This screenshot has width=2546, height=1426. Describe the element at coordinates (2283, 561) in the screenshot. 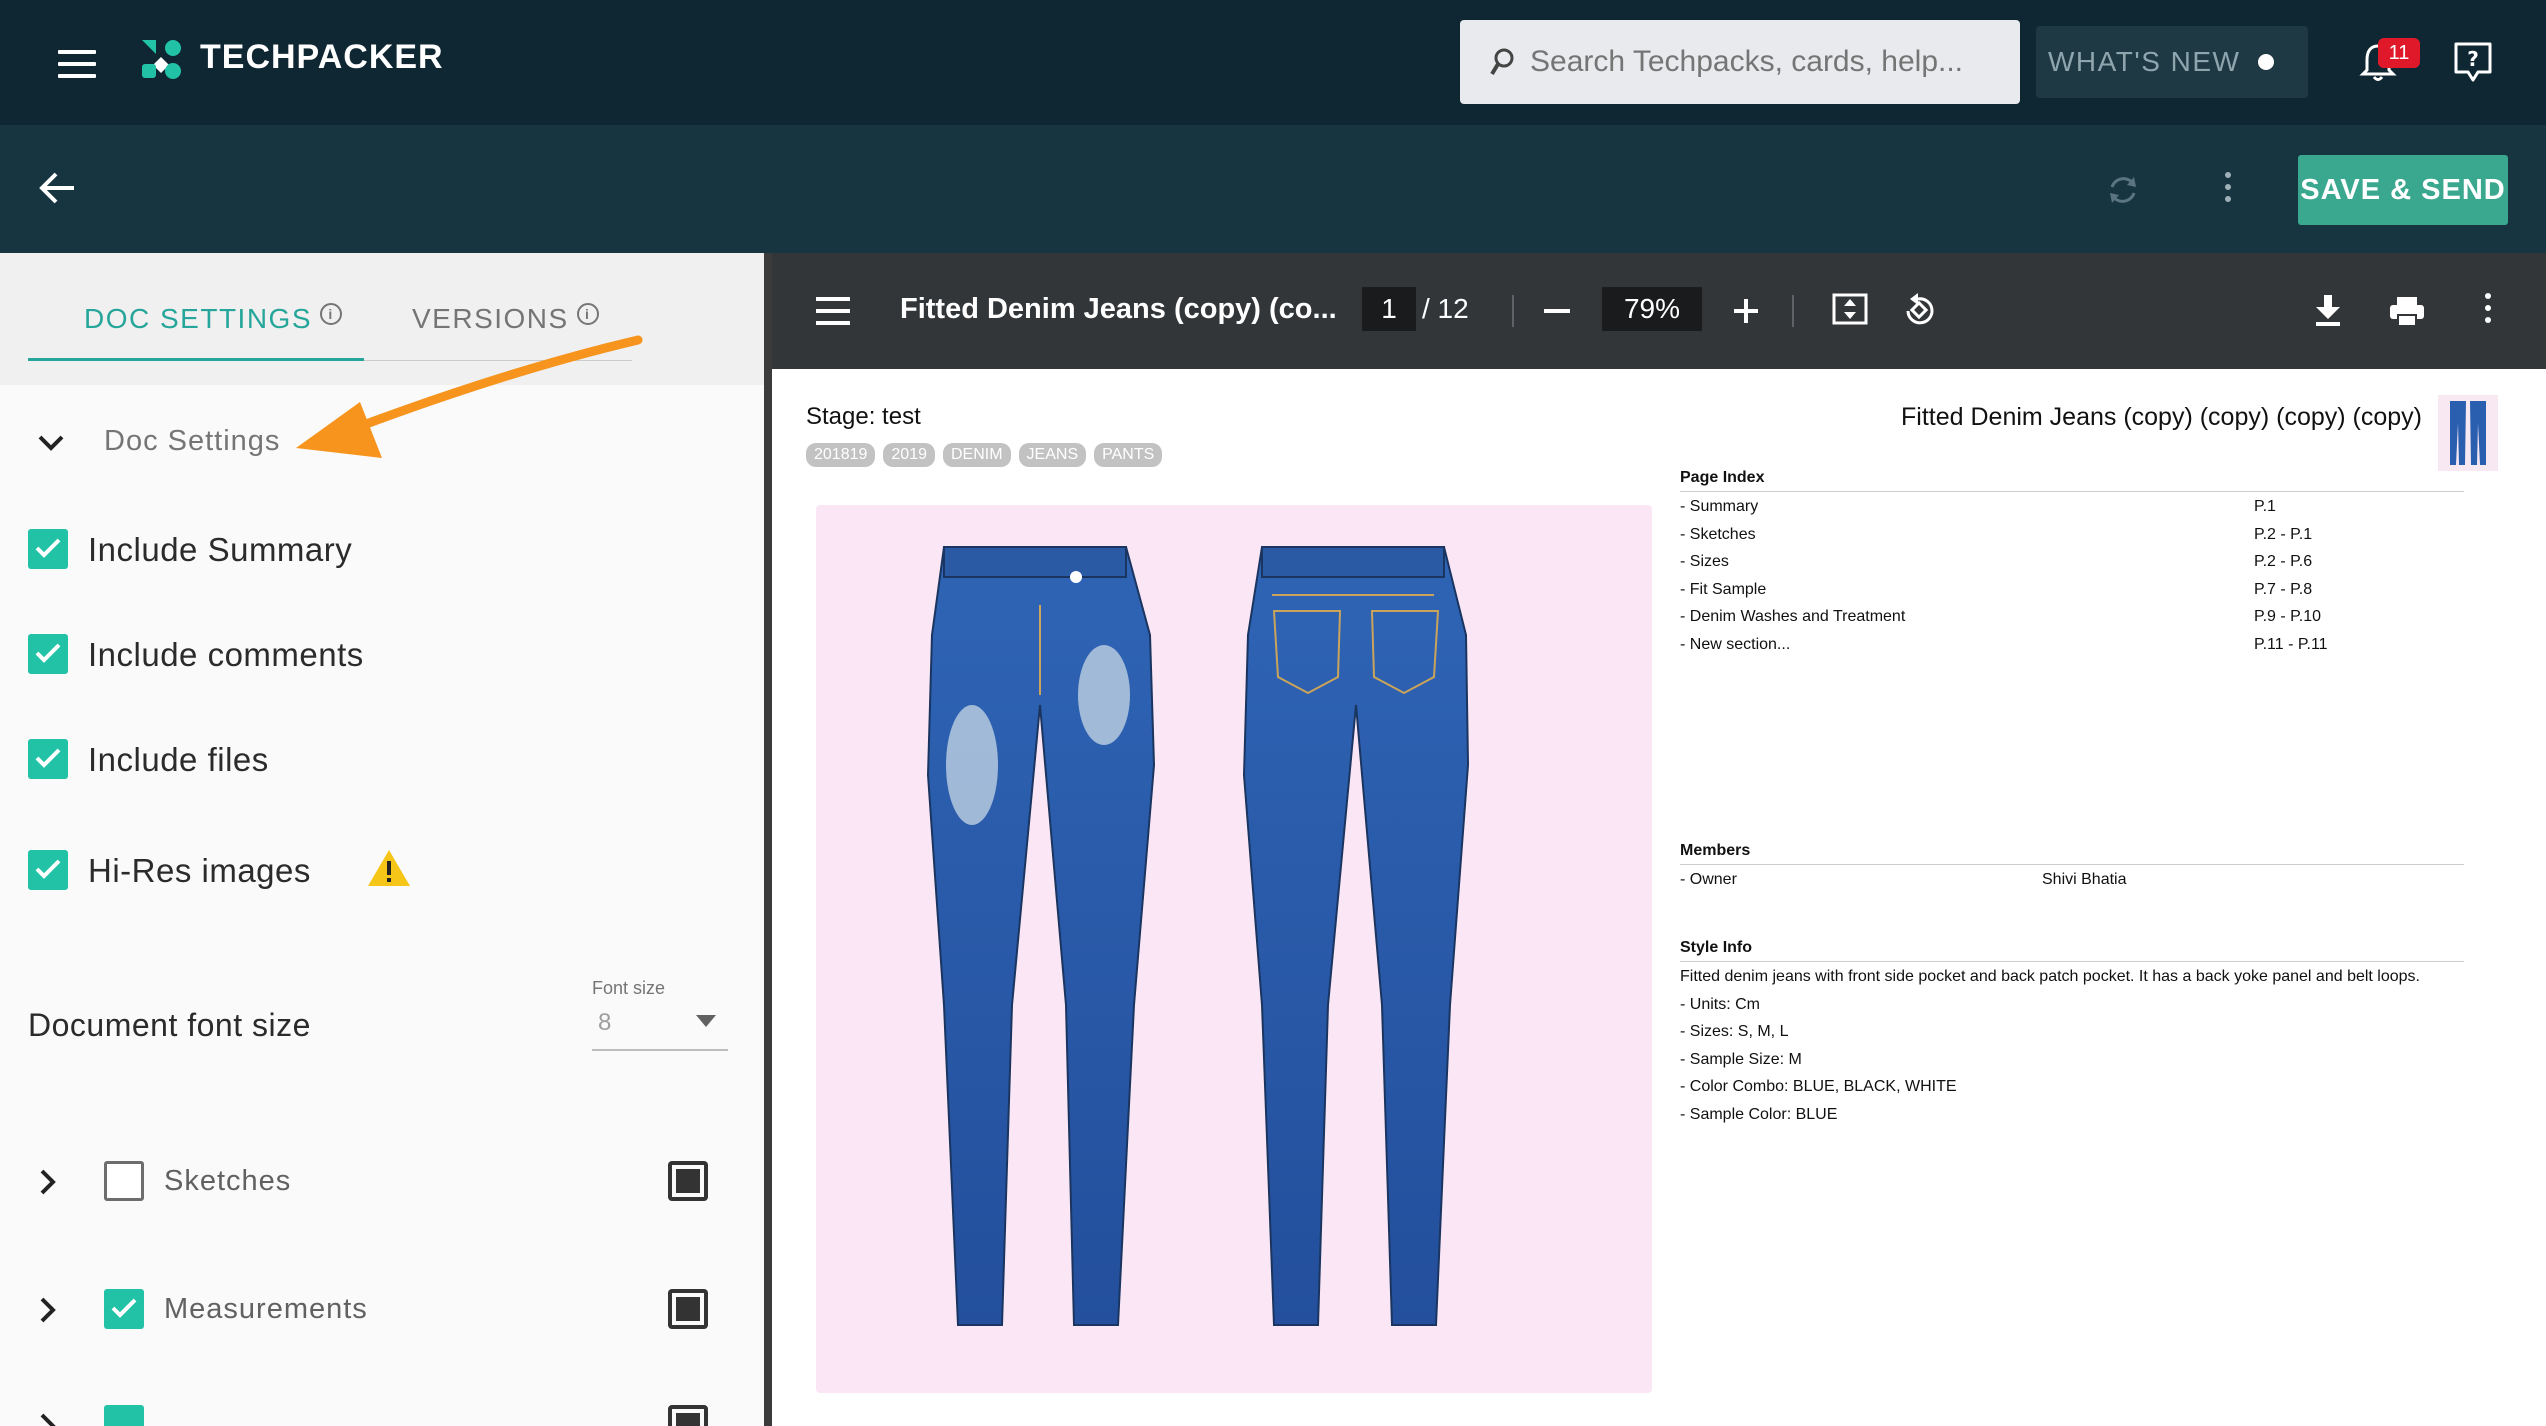

I see `index-page-range: P.2 - P.6` at that location.